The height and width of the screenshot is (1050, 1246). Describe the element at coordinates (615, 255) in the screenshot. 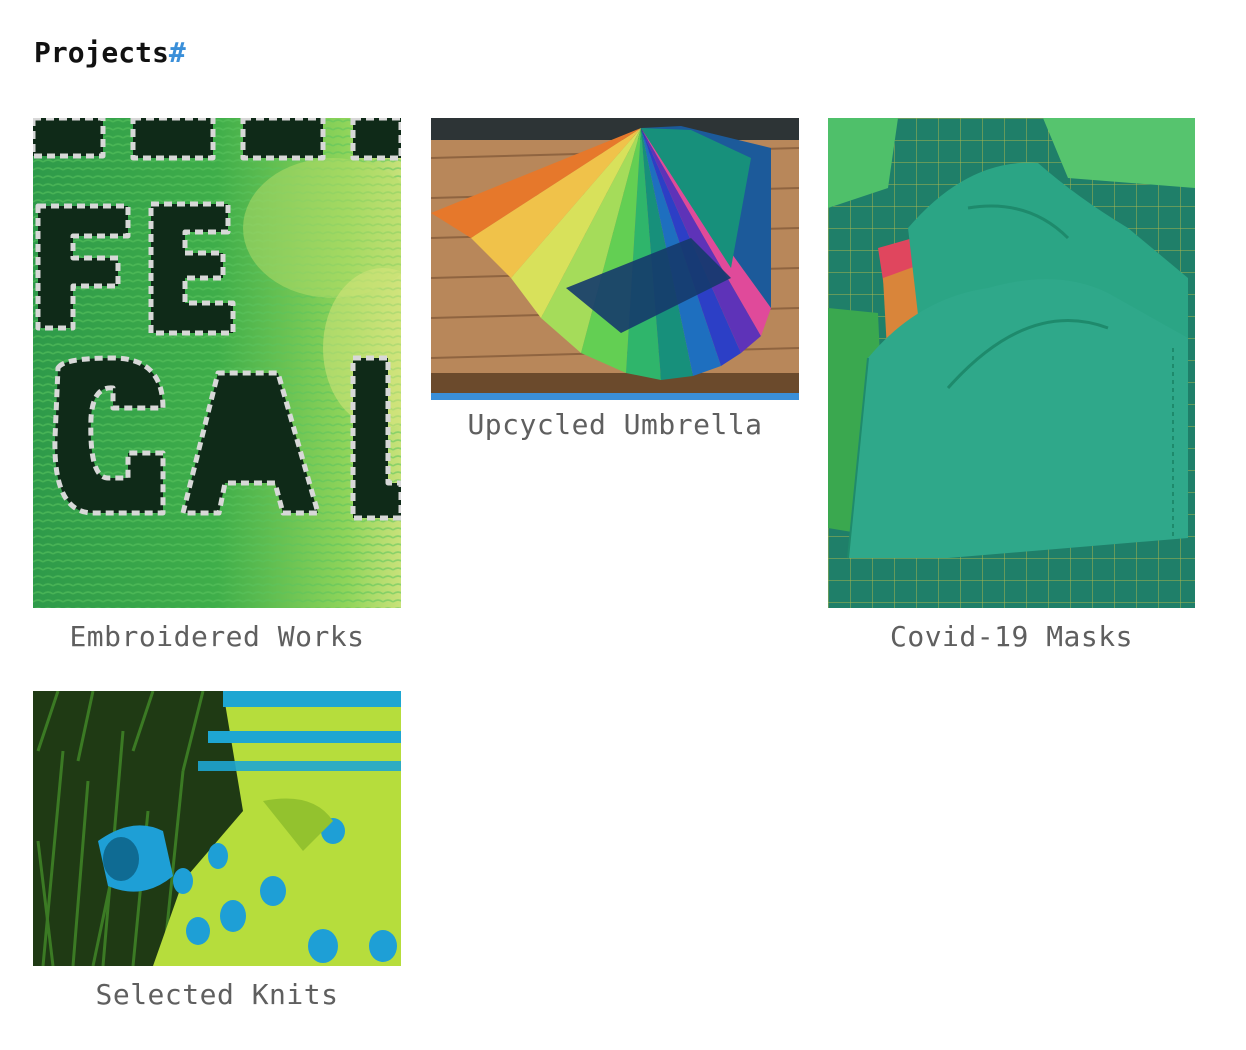

I see `umbrella-photo` at that location.